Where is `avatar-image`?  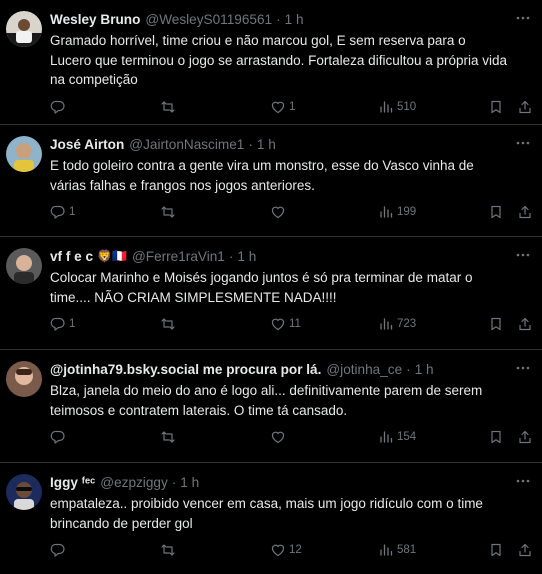 avatar-image is located at coordinates (24, 154).